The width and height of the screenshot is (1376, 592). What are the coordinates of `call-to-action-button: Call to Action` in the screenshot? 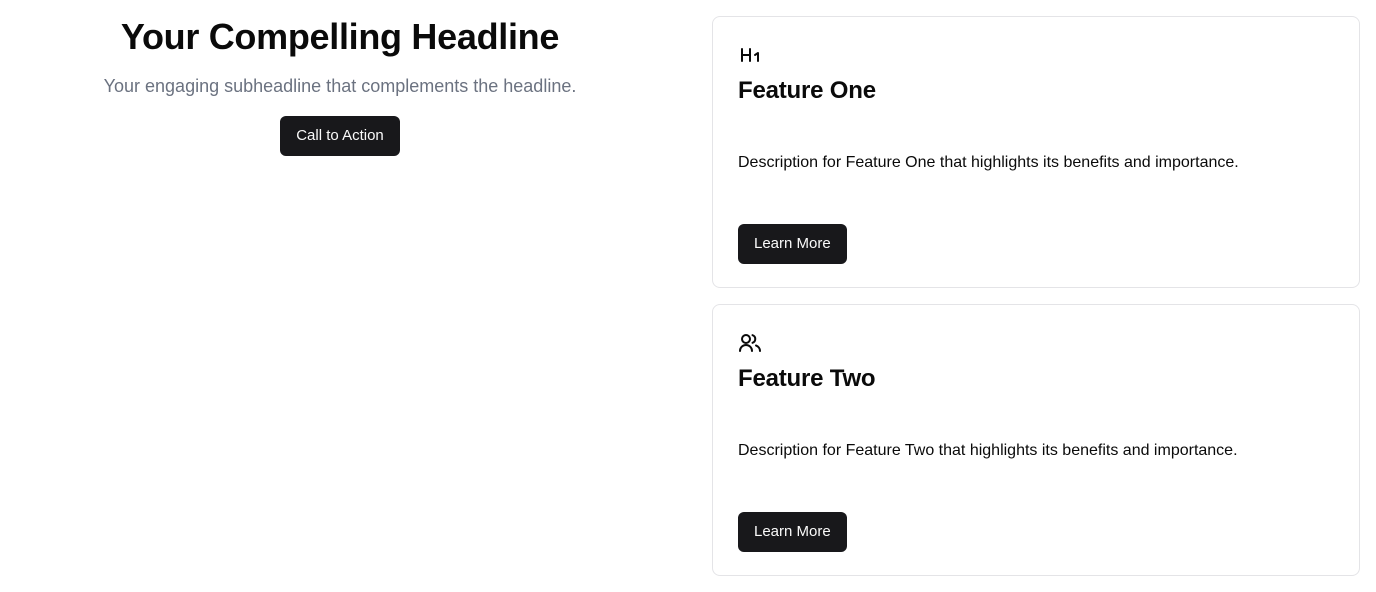 It's located at (340, 136).